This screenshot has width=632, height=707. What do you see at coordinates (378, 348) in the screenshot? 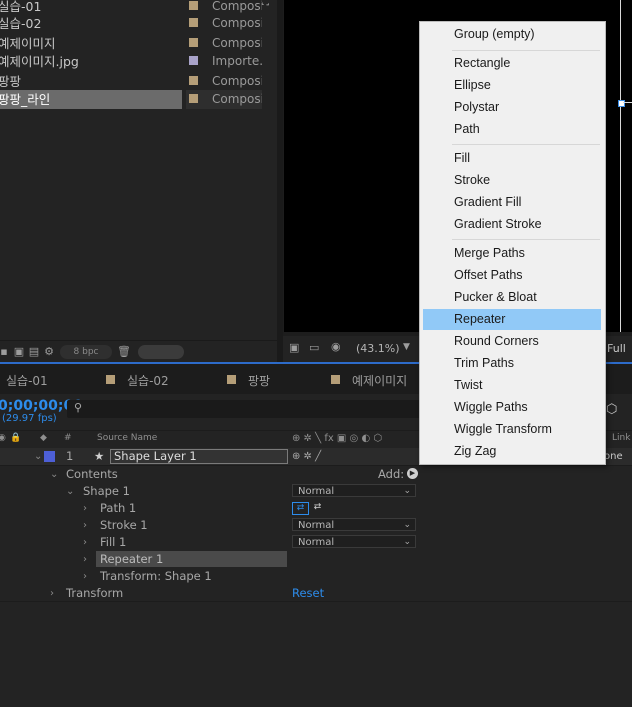
I see `zoom-dropdown: (43.1%)` at bounding box center [378, 348].